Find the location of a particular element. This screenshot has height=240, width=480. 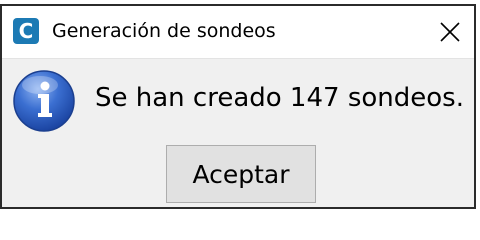

close-icon is located at coordinates (450, 32).